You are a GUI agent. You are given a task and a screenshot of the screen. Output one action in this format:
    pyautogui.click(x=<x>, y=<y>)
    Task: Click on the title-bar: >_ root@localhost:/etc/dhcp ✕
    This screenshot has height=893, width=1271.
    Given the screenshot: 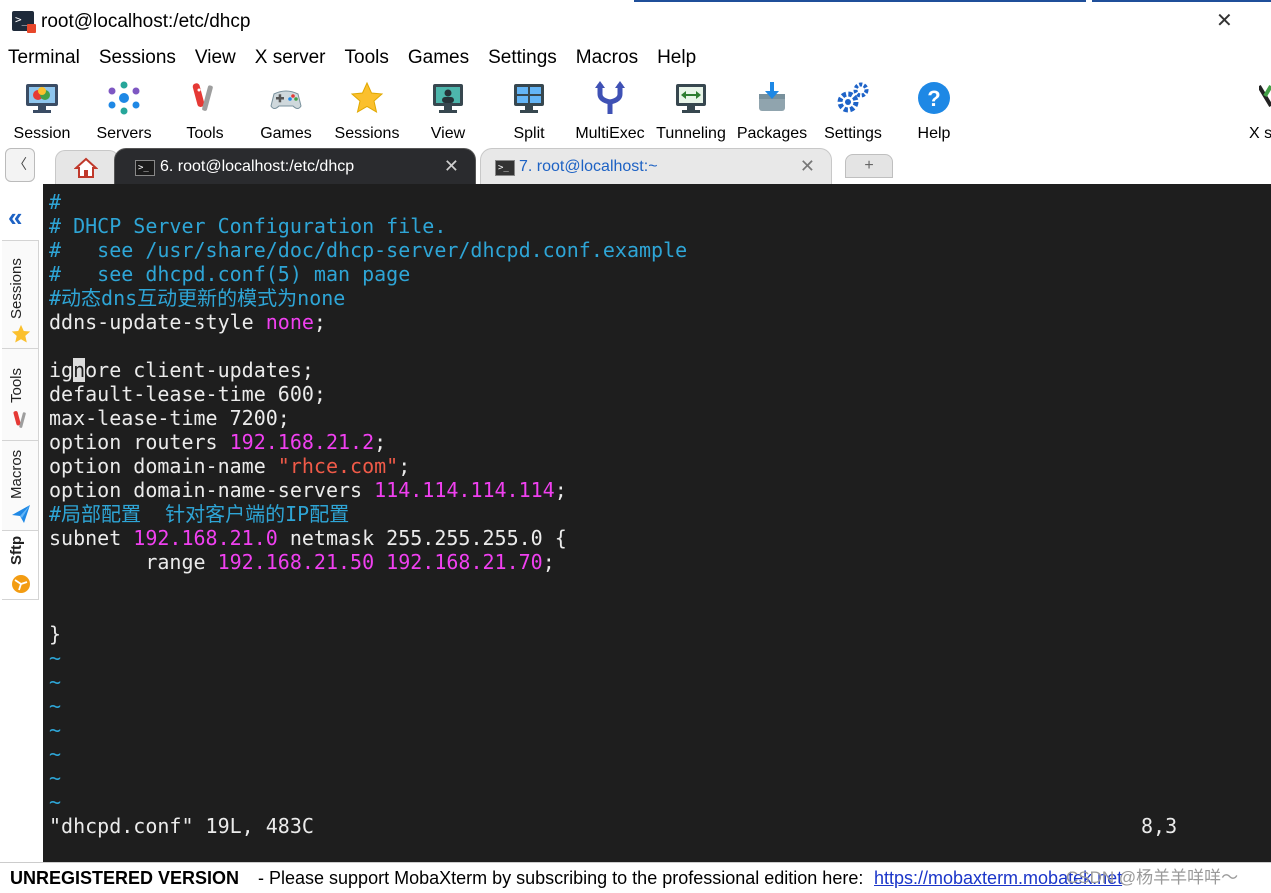 What is the action you would take?
    pyautogui.click(x=635, y=22)
    